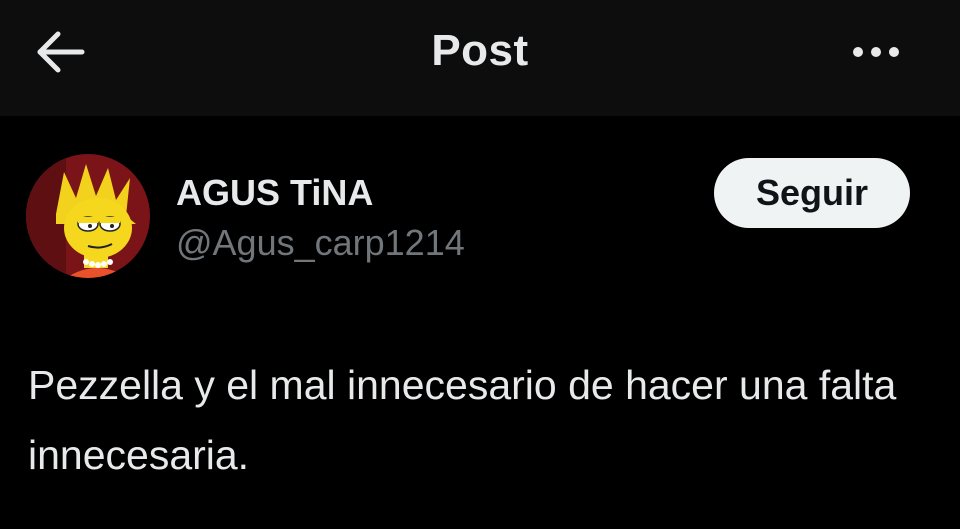 This screenshot has width=960, height=529. I want to click on more-options-button, so click(876, 52).